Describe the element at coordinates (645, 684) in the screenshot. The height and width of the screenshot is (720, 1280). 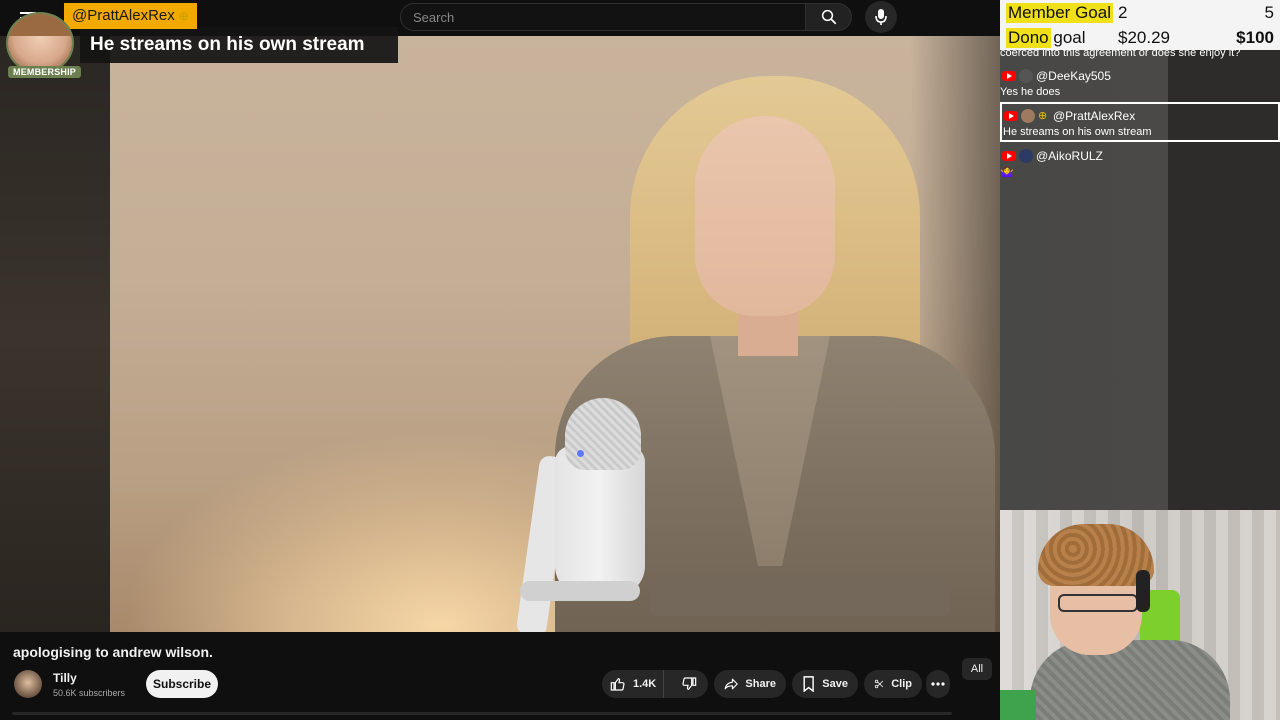
I see `like-count: 1.4K` at that location.